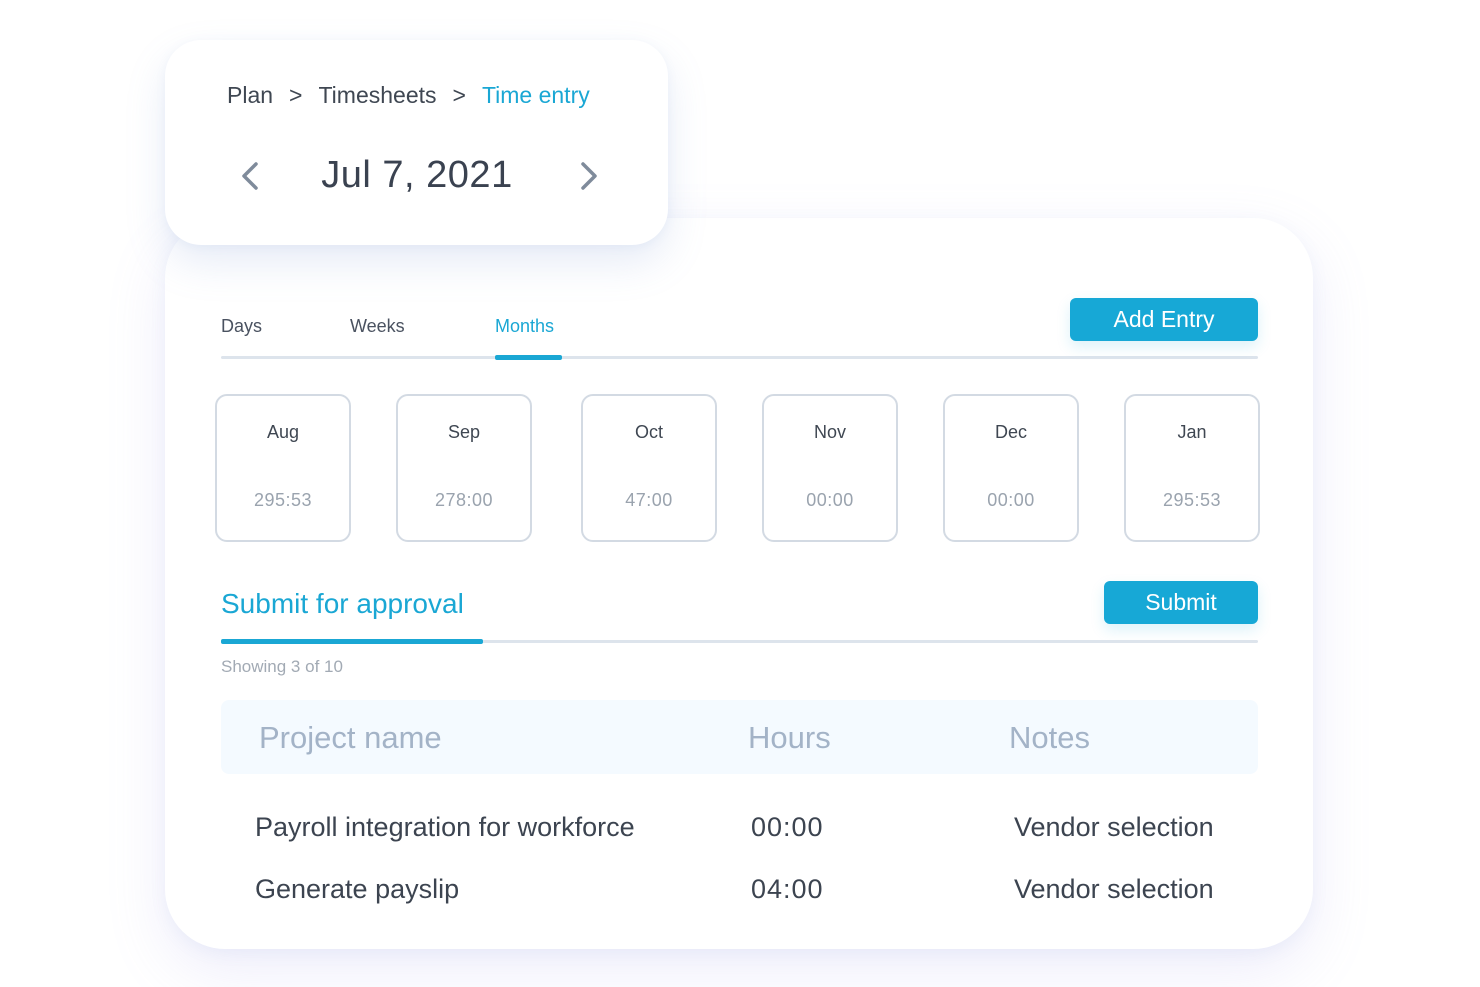 The image size is (1480, 987). I want to click on date-navigator: Jul 7, 2021, so click(420, 176).